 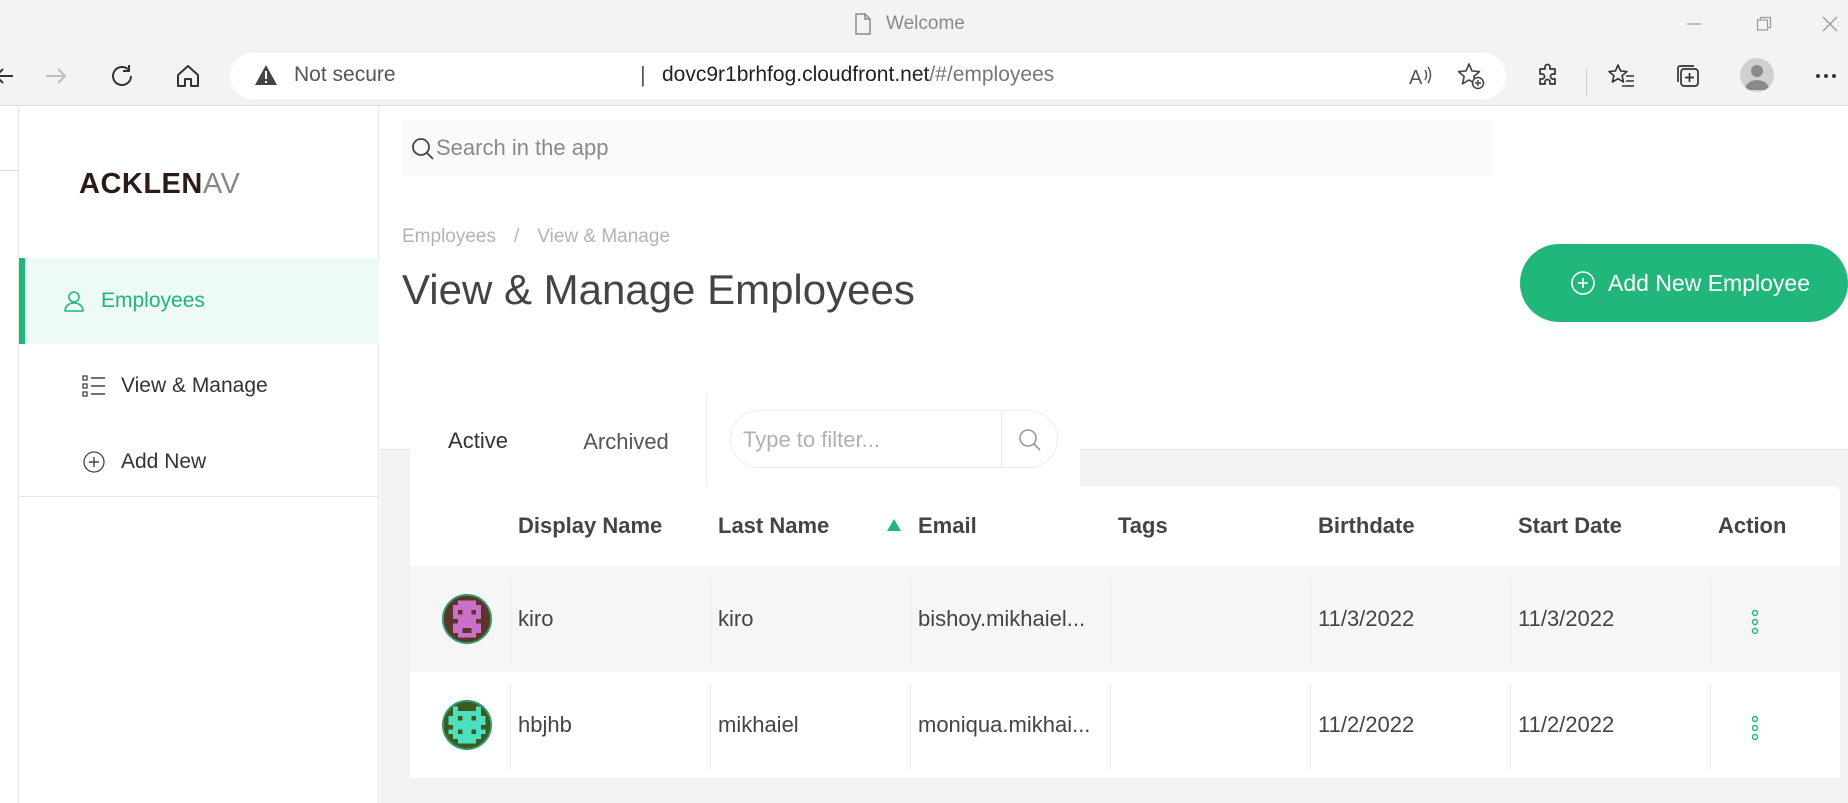 I want to click on filter-search-icon, so click(x=1030, y=440).